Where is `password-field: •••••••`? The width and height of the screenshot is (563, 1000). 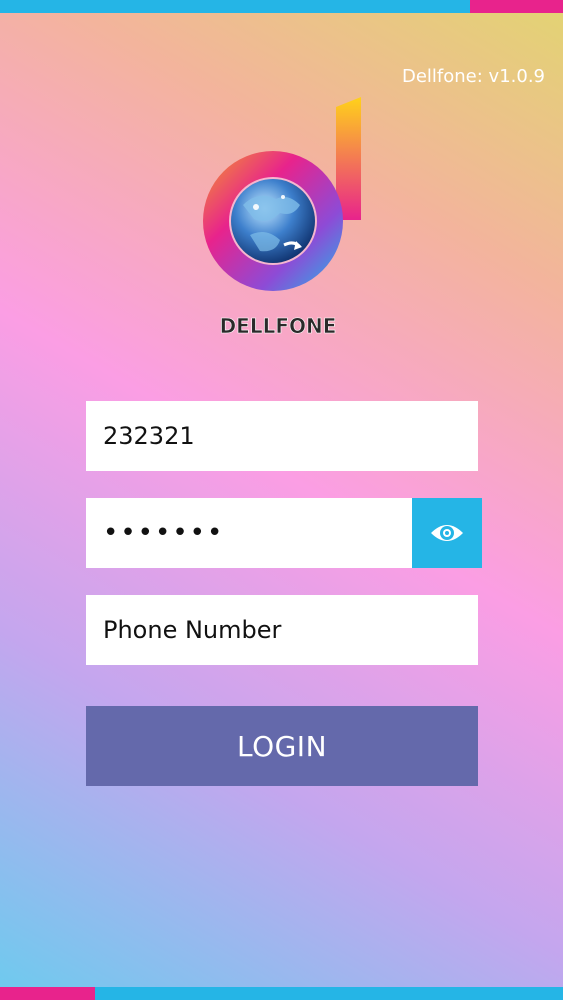 password-field: ••••••• is located at coordinates (249, 533).